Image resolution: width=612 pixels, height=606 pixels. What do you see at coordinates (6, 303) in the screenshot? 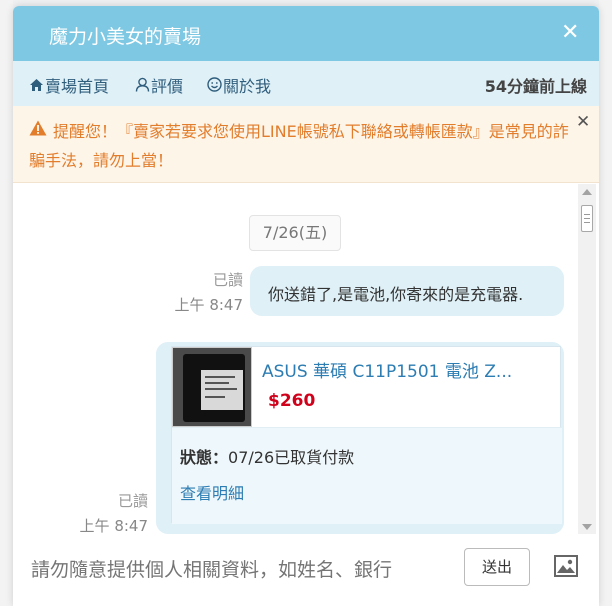
I see `background-page-left` at bounding box center [6, 303].